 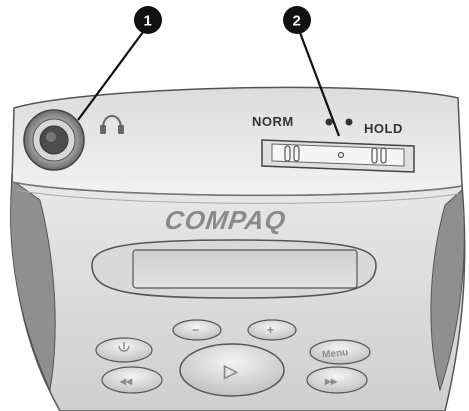 I want to click on forward-button: ▸▸, so click(x=337, y=380).